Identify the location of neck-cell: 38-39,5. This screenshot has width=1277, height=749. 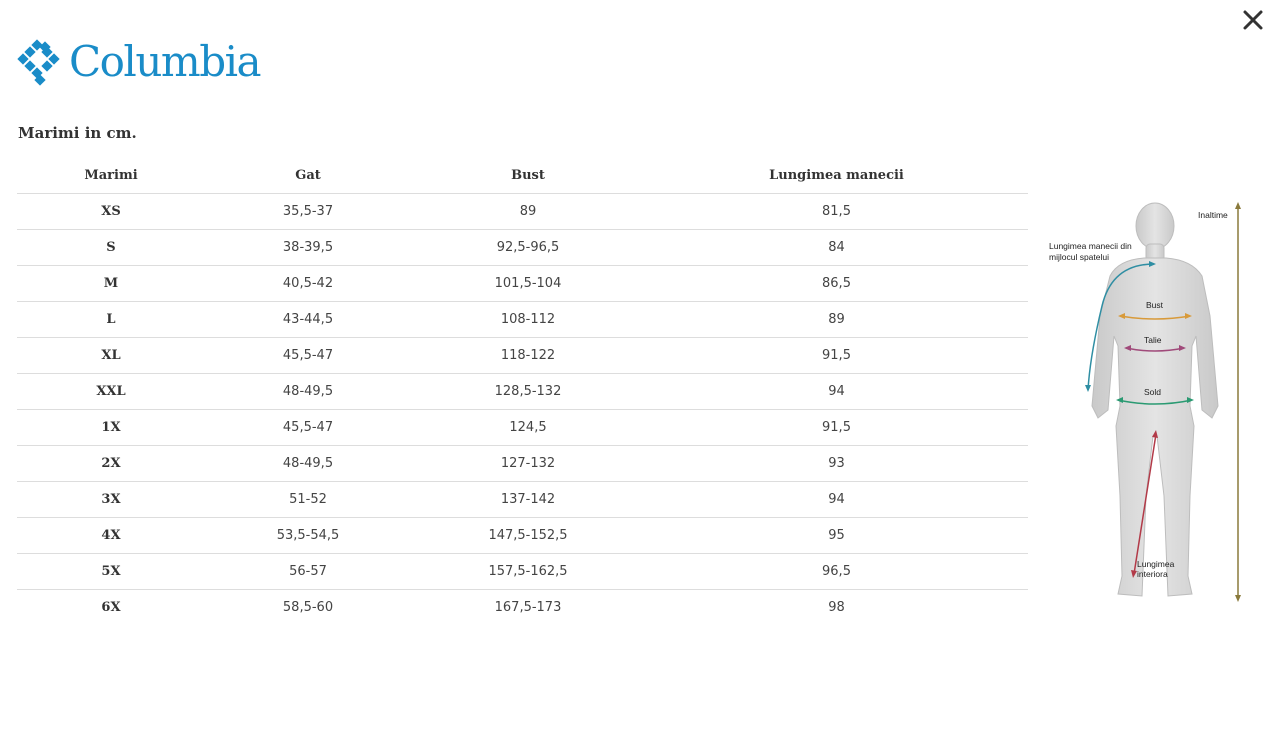
(308, 247).